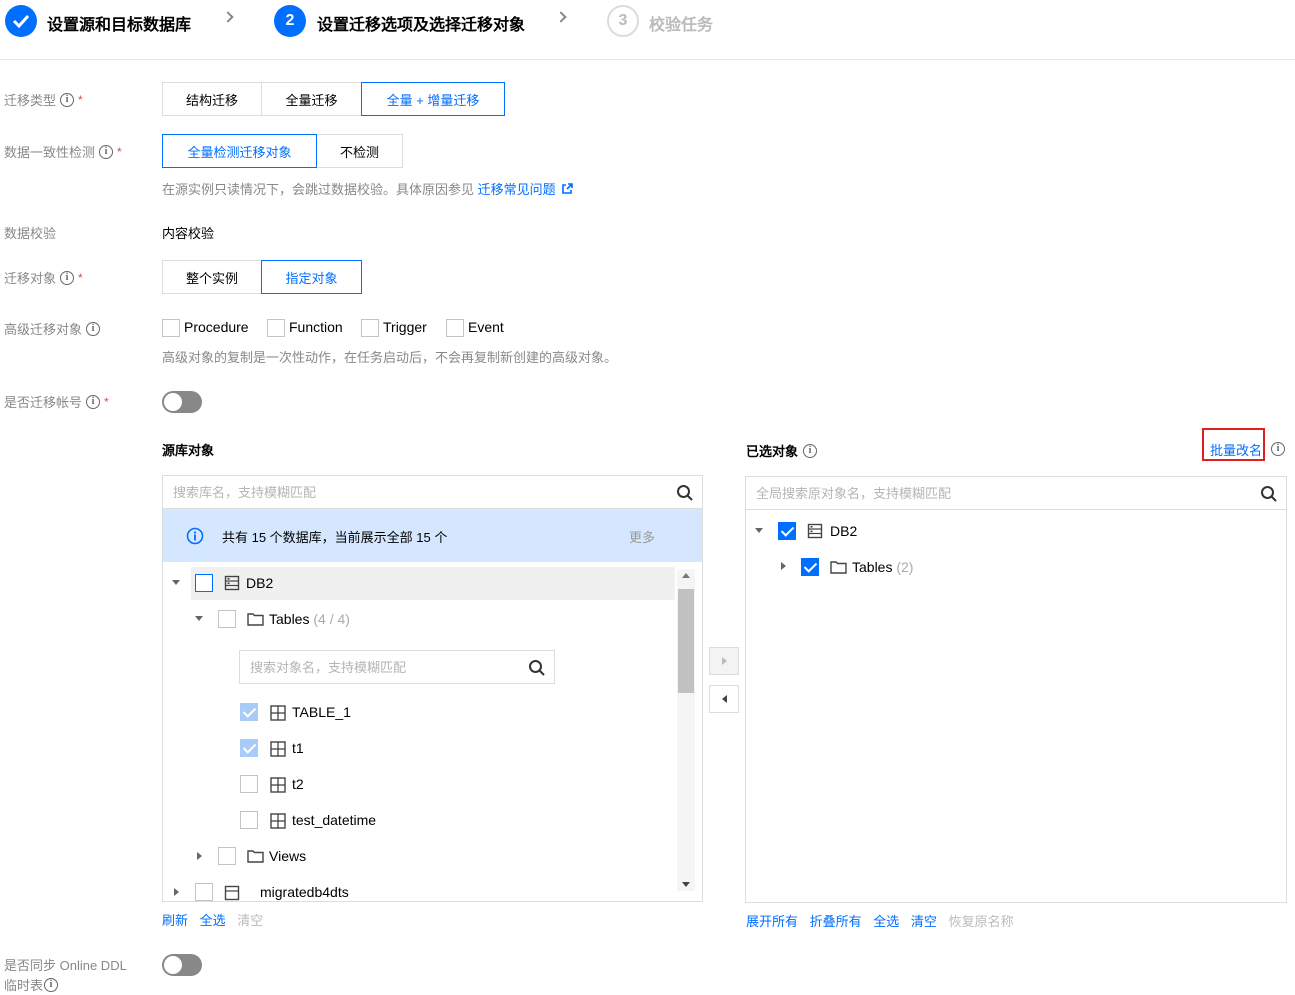  I want to click on move-right-button, so click(724, 661).